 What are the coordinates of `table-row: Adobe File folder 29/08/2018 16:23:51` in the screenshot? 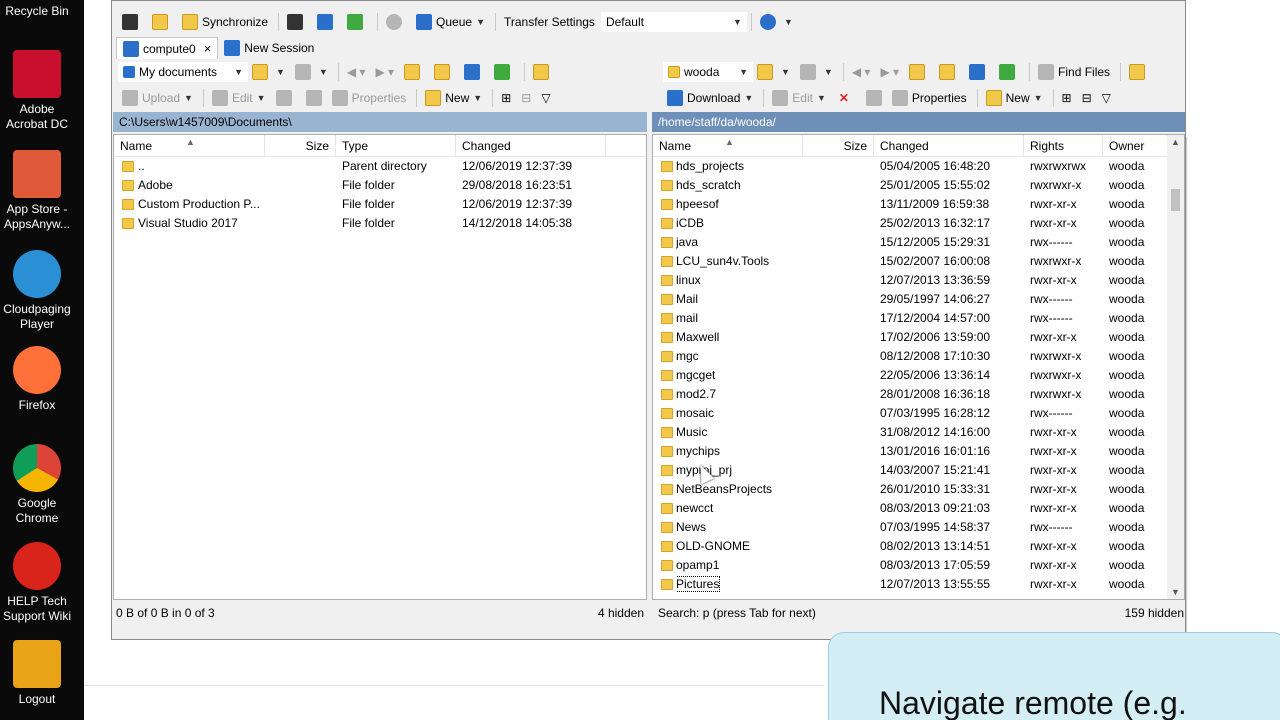 It's located at (380, 185).